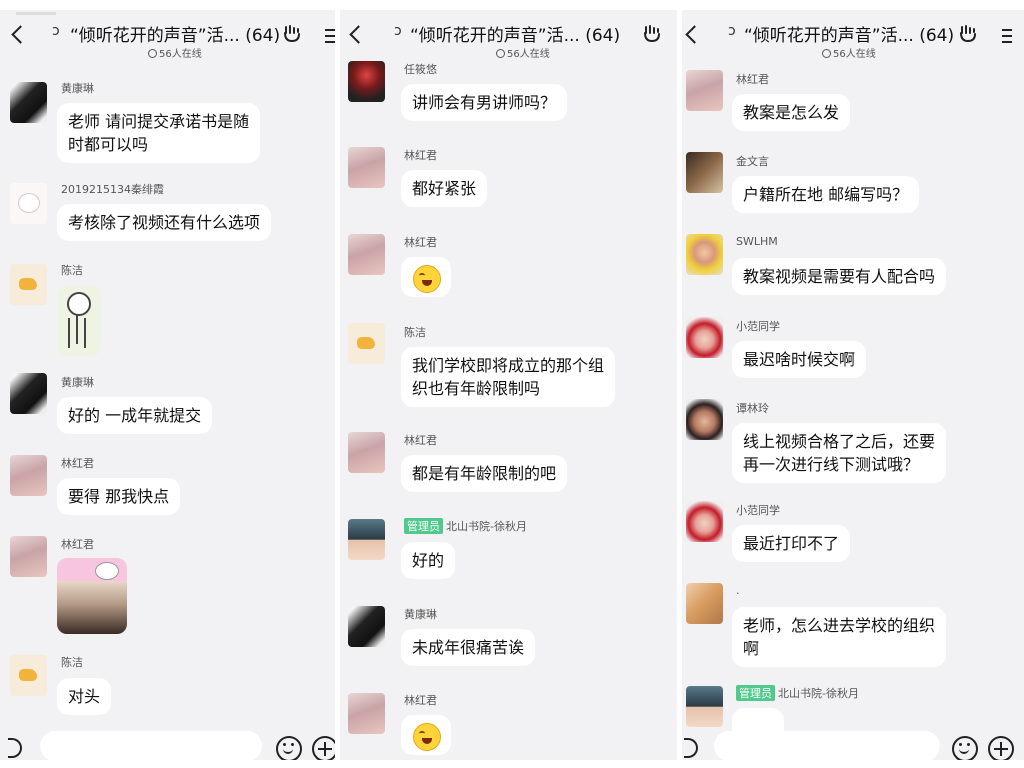 The height and width of the screenshot is (768, 1024). Describe the element at coordinates (428, 560) in the screenshot. I see `message-bubble: 好的` at that location.